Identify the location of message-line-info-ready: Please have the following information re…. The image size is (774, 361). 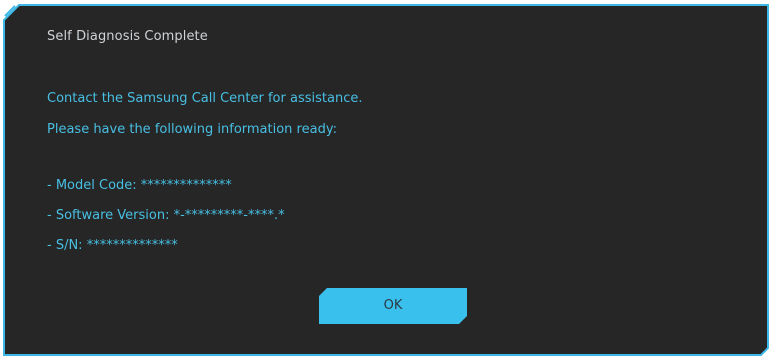
(192, 129).